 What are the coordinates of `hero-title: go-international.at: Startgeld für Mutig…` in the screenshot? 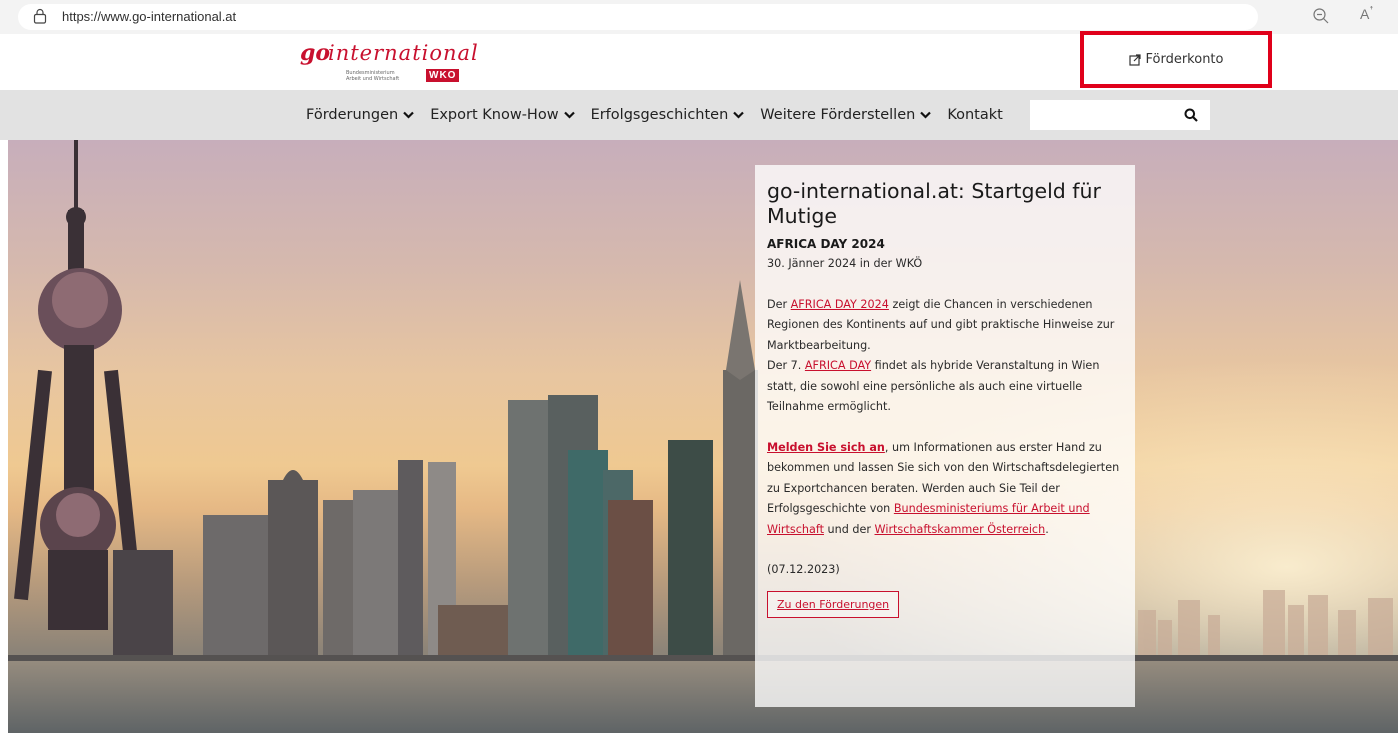 It's located at (934, 203).